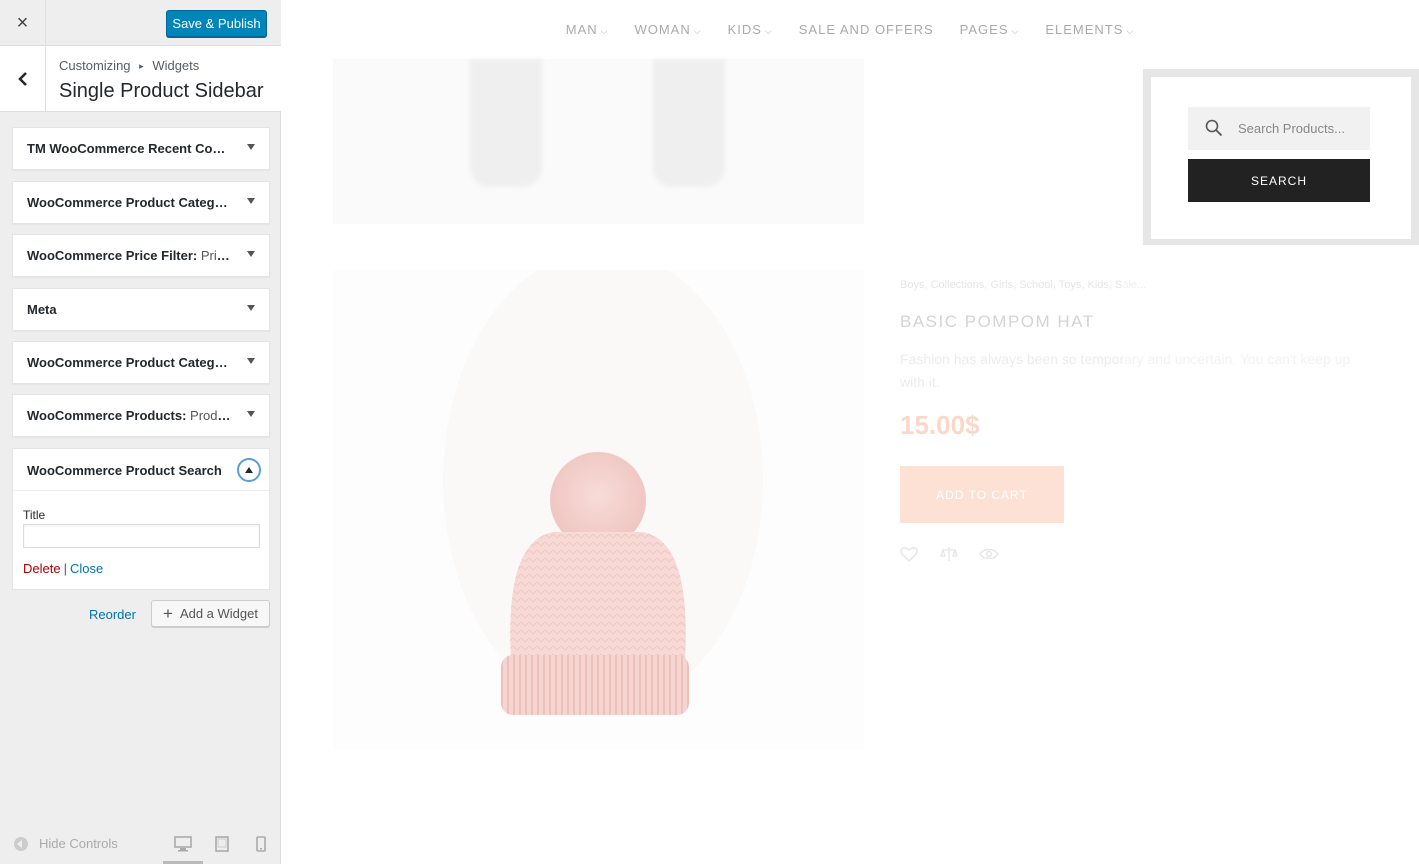 The height and width of the screenshot is (864, 1419). I want to click on product-title: BASIC POMPOM HAT, so click(997, 321).